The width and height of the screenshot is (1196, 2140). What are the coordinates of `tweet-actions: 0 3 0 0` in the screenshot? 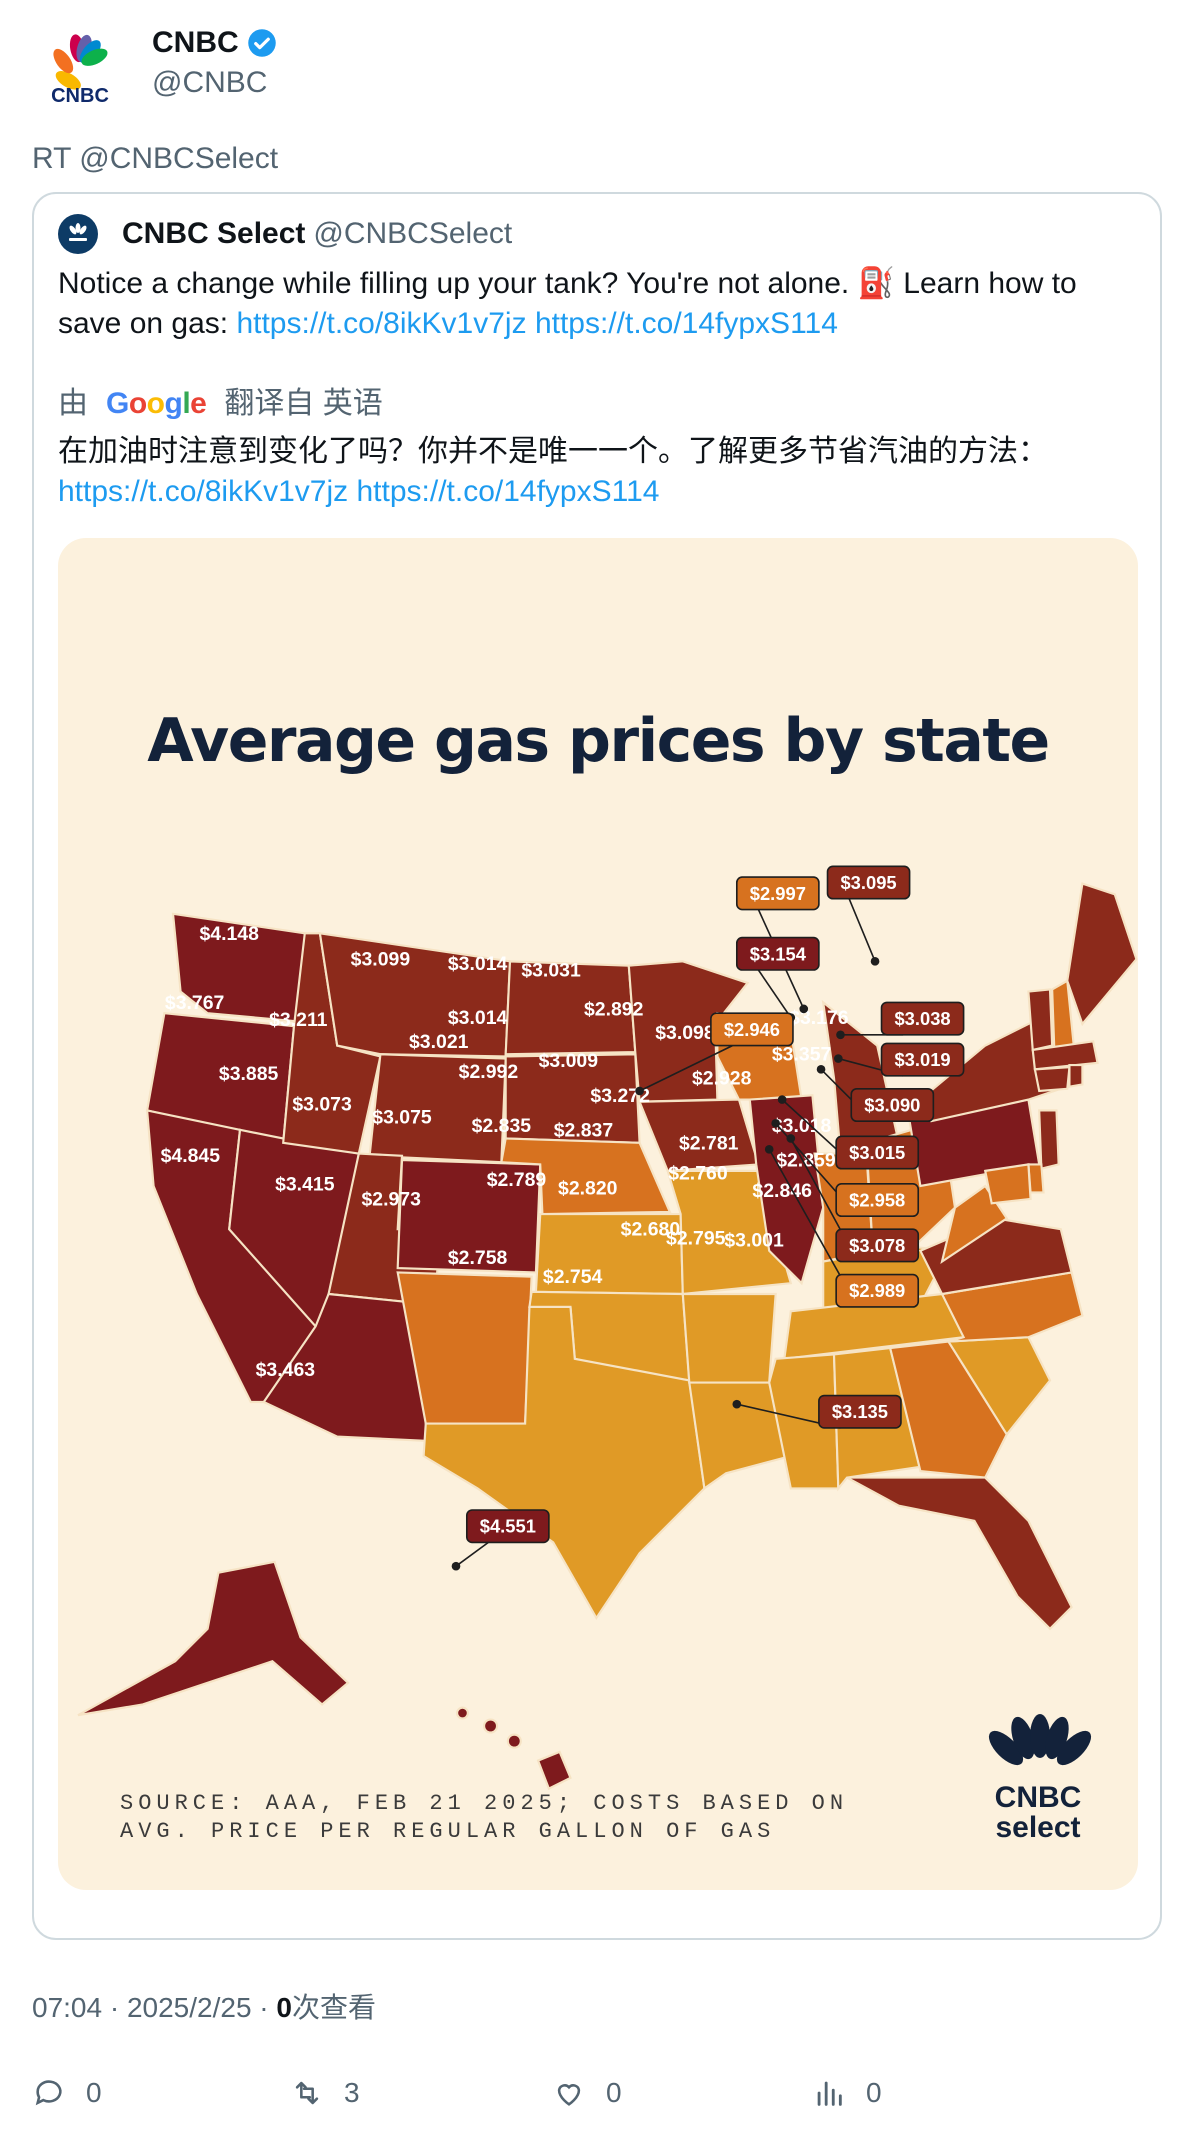 It's located at (582, 2098).